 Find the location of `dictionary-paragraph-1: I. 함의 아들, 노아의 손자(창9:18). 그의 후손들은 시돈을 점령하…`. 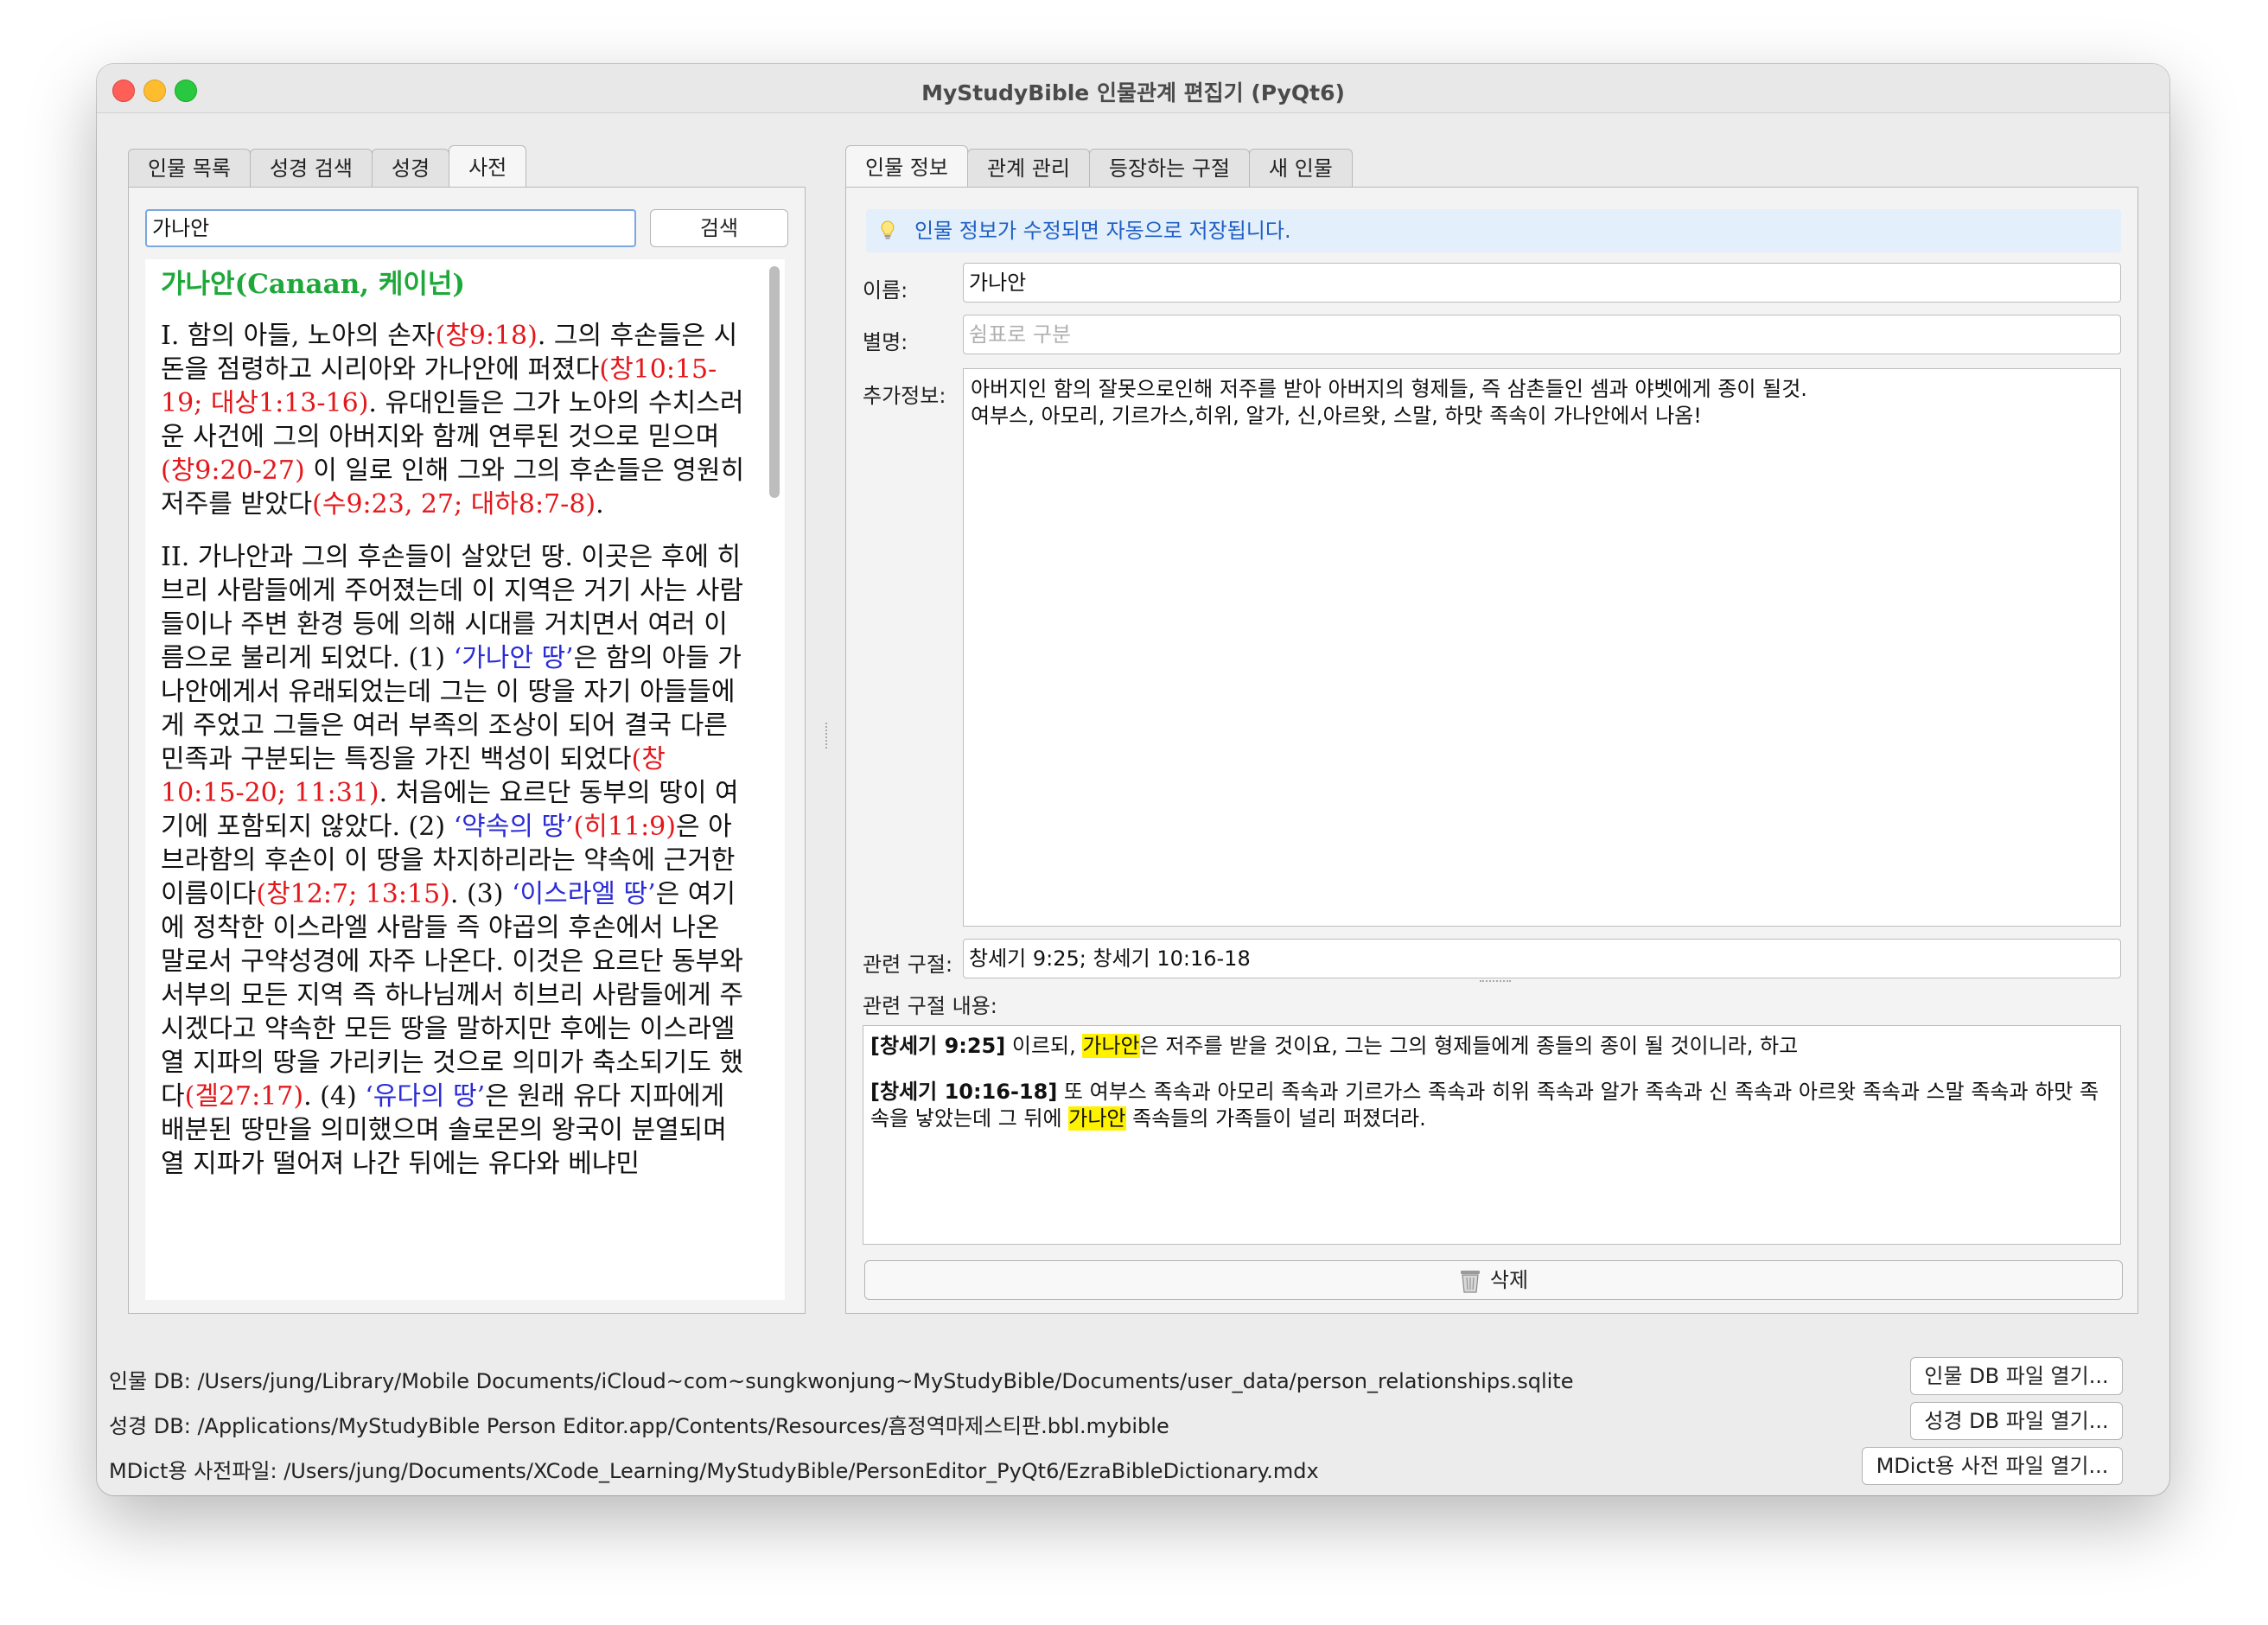

dictionary-paragraph-1: I. 함의 아들, 노아의 손자(창9:18). 그의 후손들은 시돈을 점령하… is located at coordinates (455, 420).